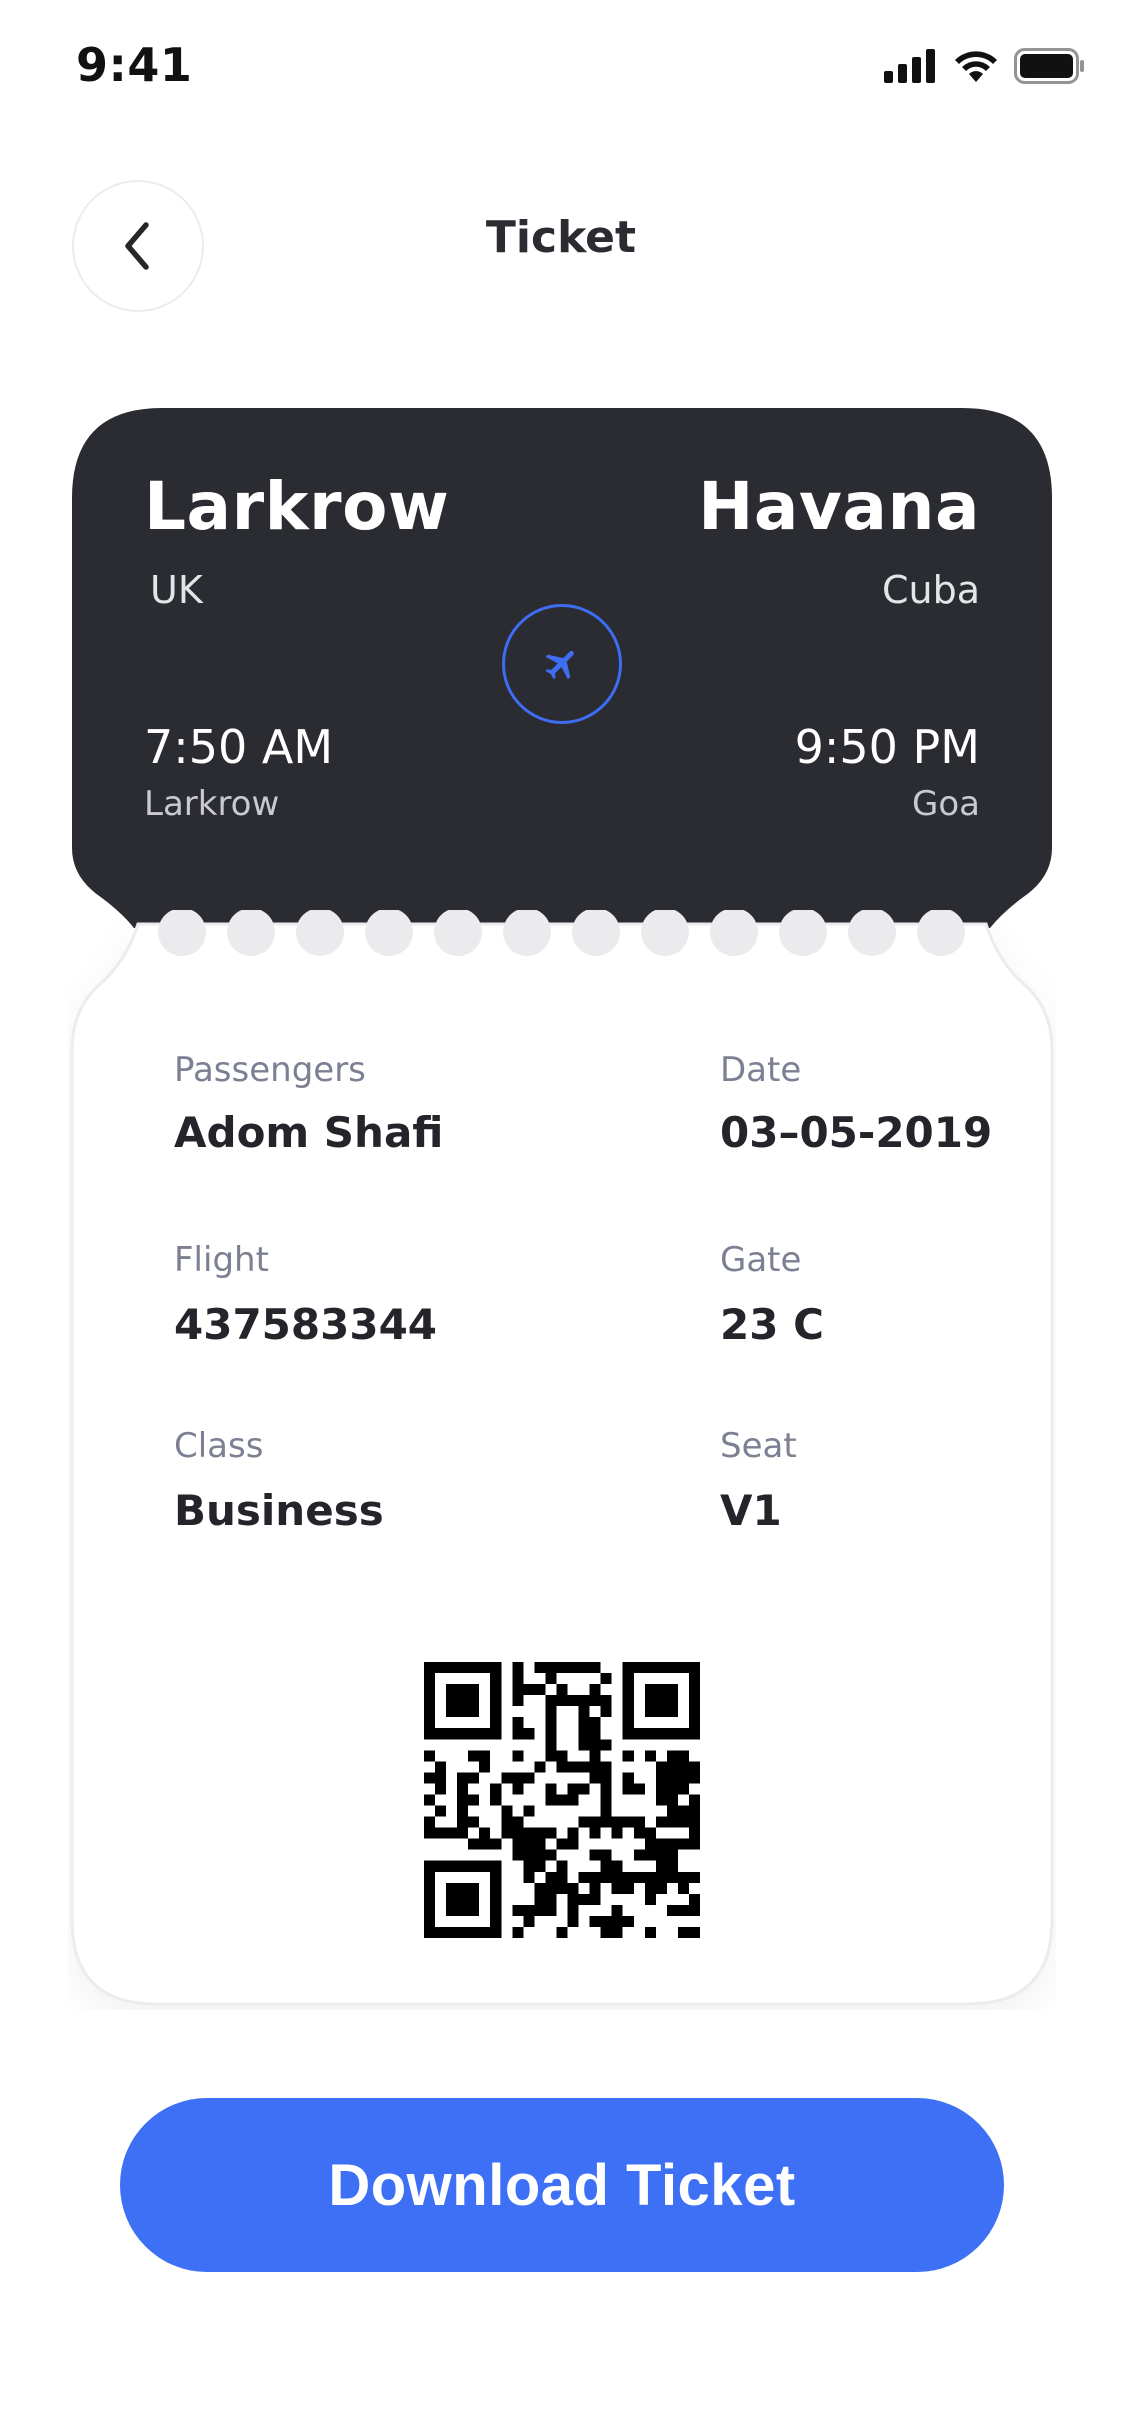  Describe the element at coordinates (176, 590) in the screenshot. I see `from-country: UK` at that location.